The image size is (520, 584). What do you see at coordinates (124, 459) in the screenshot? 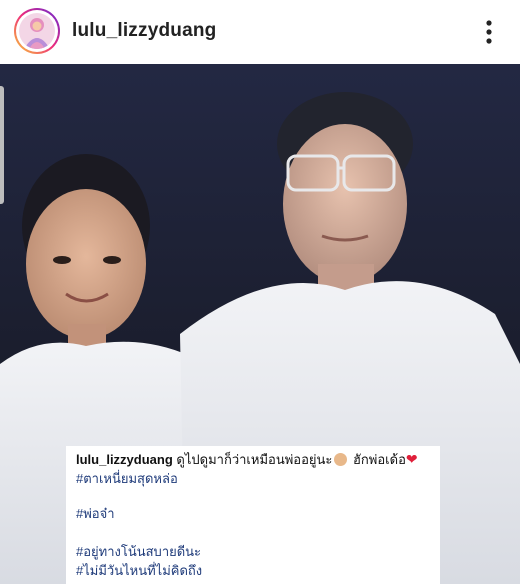
I see `caption-username: lulu_lizzyduang` at bounding box center [124, 459].